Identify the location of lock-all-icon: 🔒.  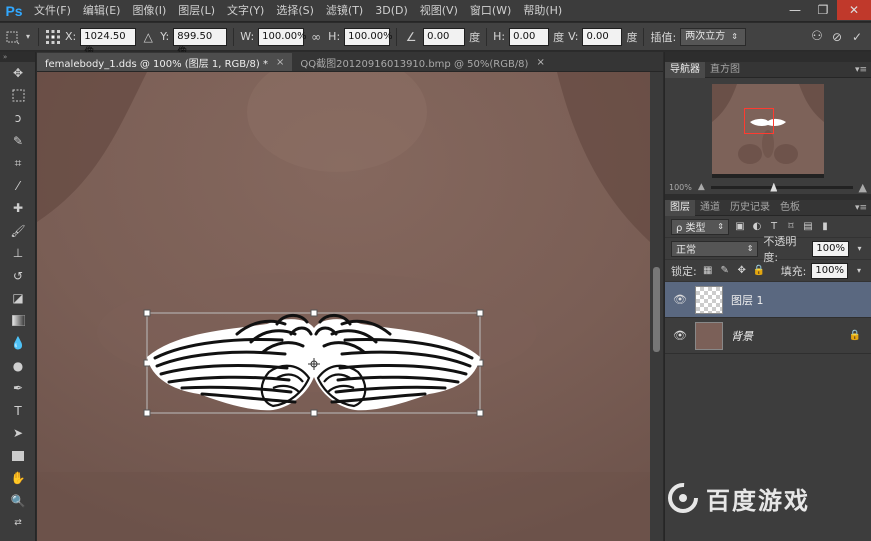
(759, 271).